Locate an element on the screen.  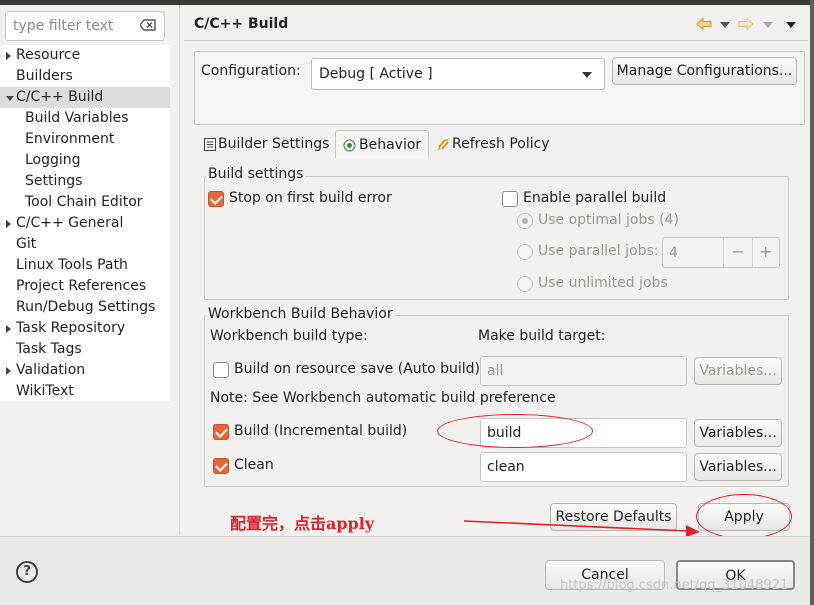
tree-item-label: WikiText is located at coordinates (45, 391).